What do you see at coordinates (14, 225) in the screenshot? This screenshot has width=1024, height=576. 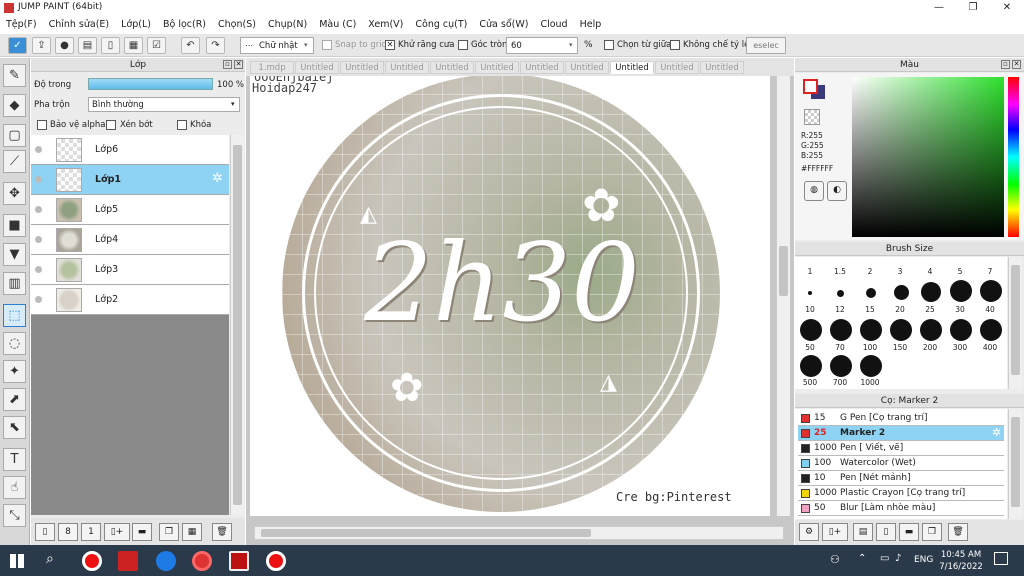 I see `fill-rect-tool-icon: ■` at bounding box center [14, 225].